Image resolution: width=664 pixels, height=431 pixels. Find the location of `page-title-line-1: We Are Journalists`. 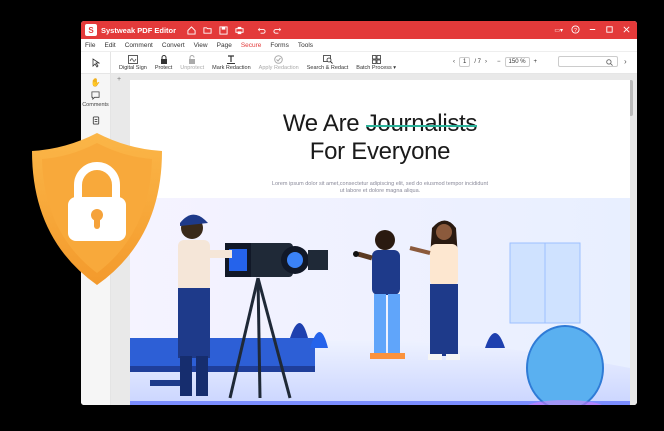

page-title-line-1: We Are Journalists is located at coordinates (380, 124).